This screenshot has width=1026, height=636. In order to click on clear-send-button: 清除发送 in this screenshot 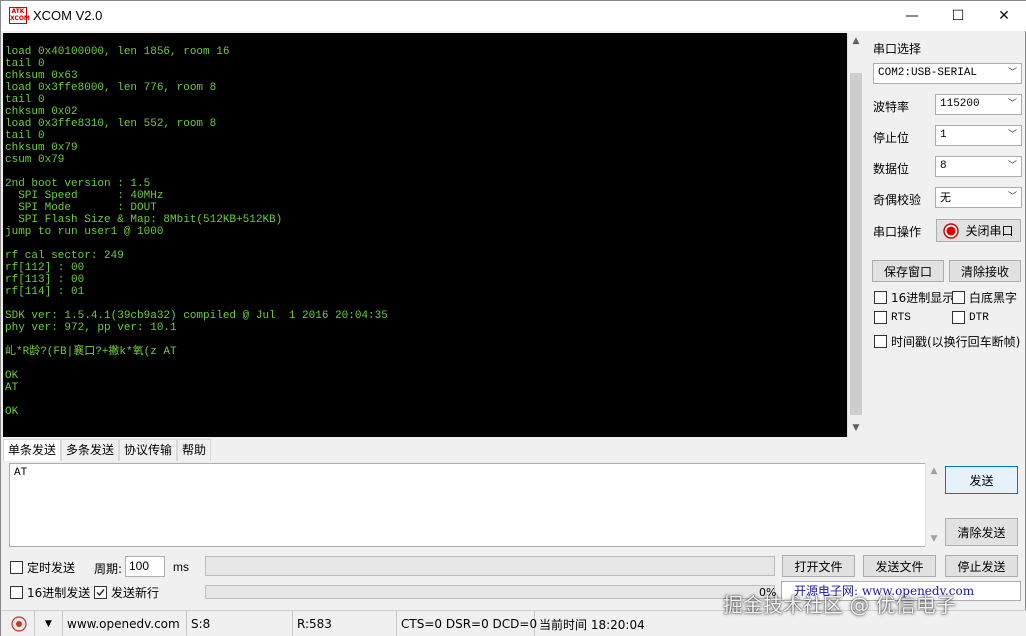, I will do `click(981, 532)`.